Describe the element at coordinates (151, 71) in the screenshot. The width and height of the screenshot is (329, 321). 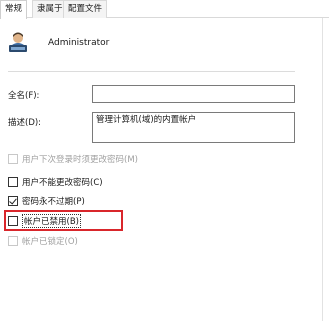
I see `separator` at that location.